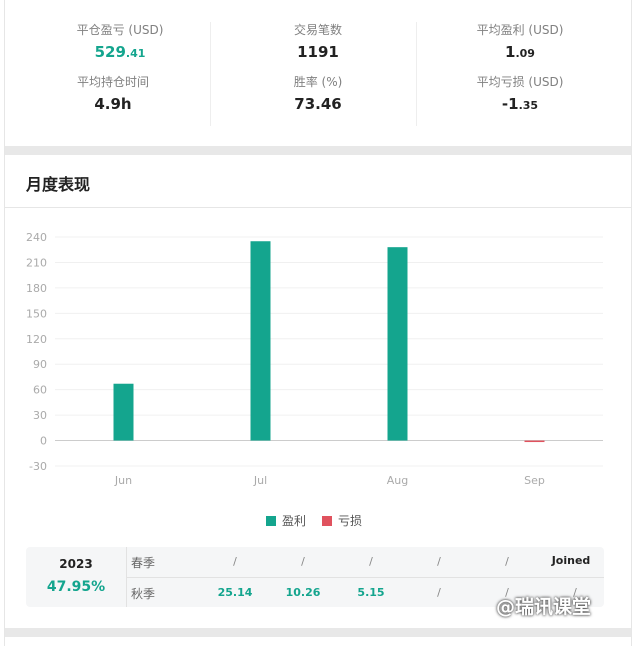 This screenshot has width=636, height=646. Describe the element at coordinates (120, 52) in the screenshot. I see `stat-value: 529.41` at that location.